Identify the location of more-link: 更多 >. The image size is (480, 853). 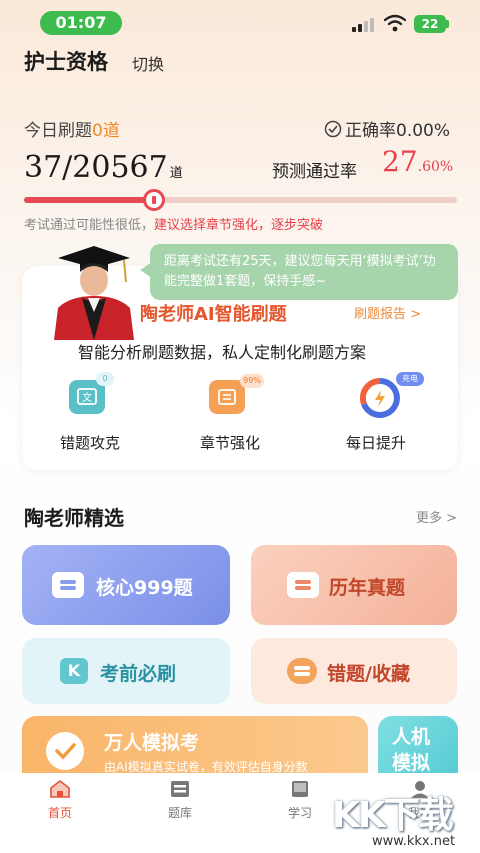
(436, 516).